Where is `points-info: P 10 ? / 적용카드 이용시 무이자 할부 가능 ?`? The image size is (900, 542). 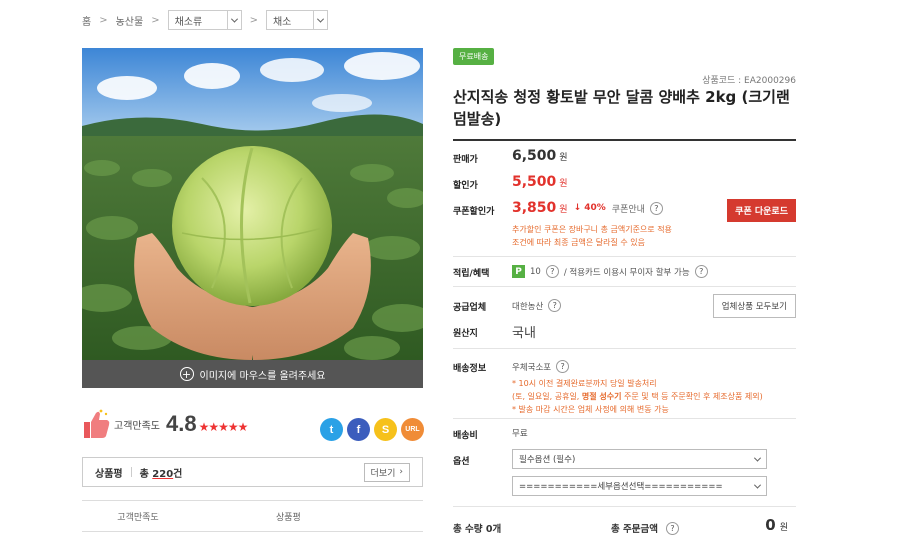 points-info: P 10 ? / 적용카드 이용시 무이자 할부 가능 ? is located at coordinates (610, 271).